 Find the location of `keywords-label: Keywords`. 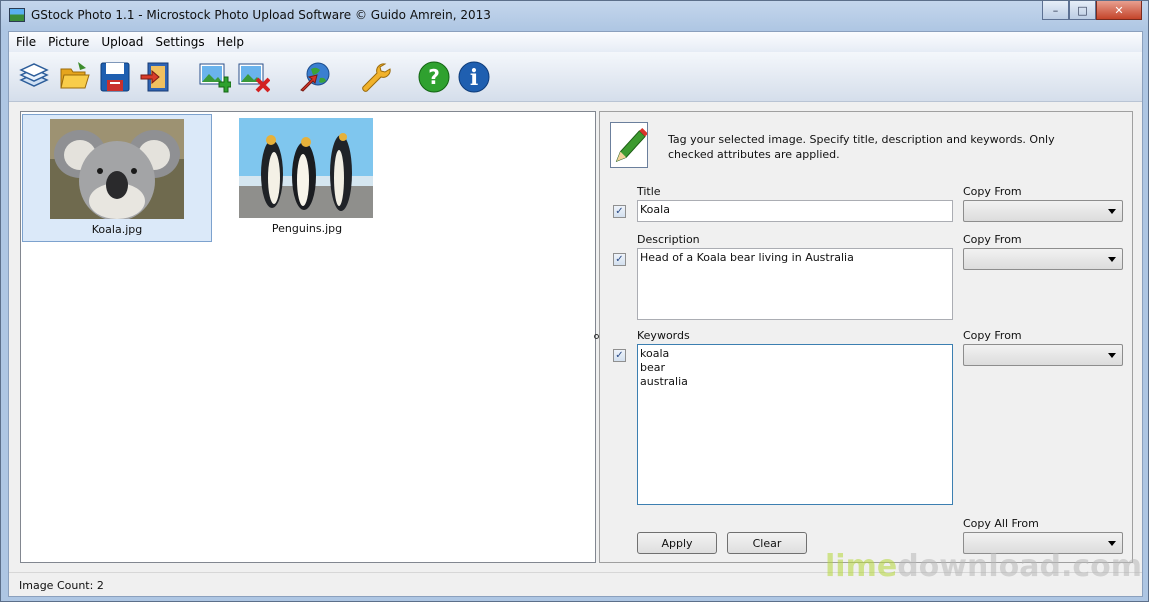

keywords-label: Keywords is located at coordinates (663, 335).